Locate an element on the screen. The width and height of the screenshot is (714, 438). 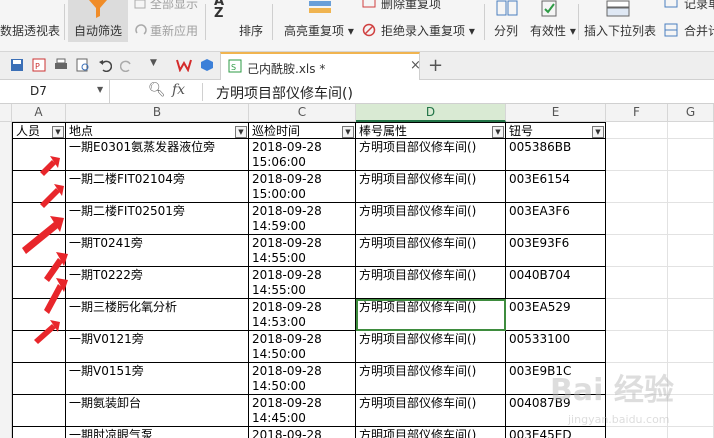
baidu-watermark: Bai 经验 jingyan.baidu.com is located at coordinates (612, 399).